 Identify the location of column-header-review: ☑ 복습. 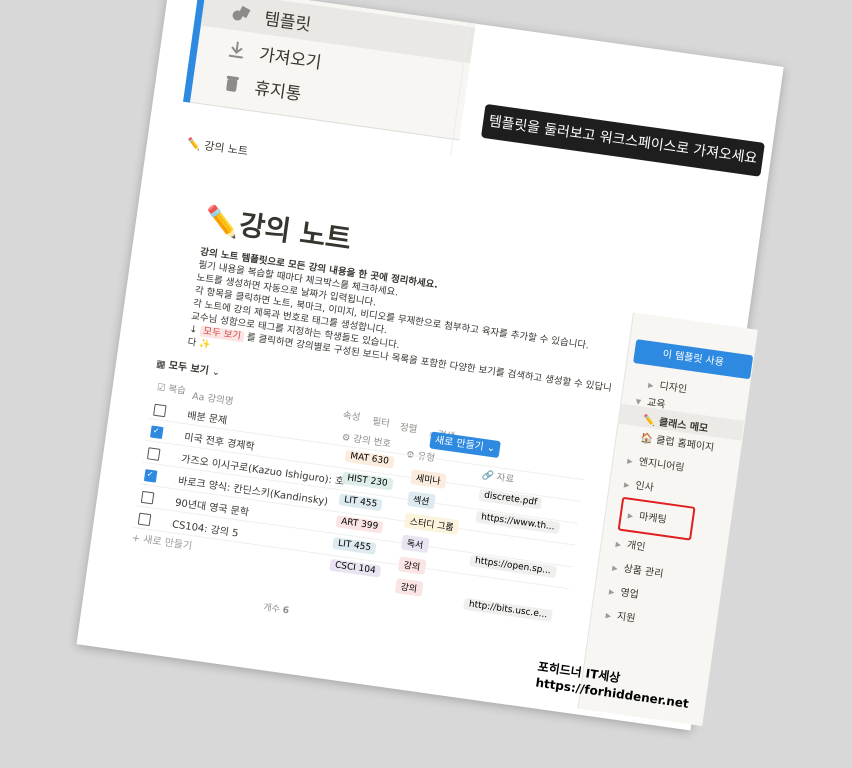
(171, 388).